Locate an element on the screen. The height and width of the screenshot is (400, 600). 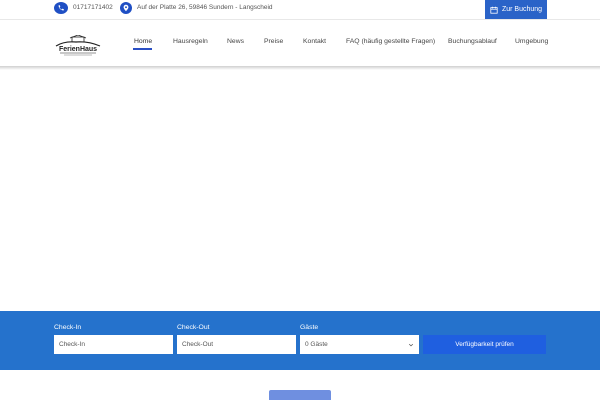
nav-item-kontakt: Kontakt is located at coordinates (314, 41).